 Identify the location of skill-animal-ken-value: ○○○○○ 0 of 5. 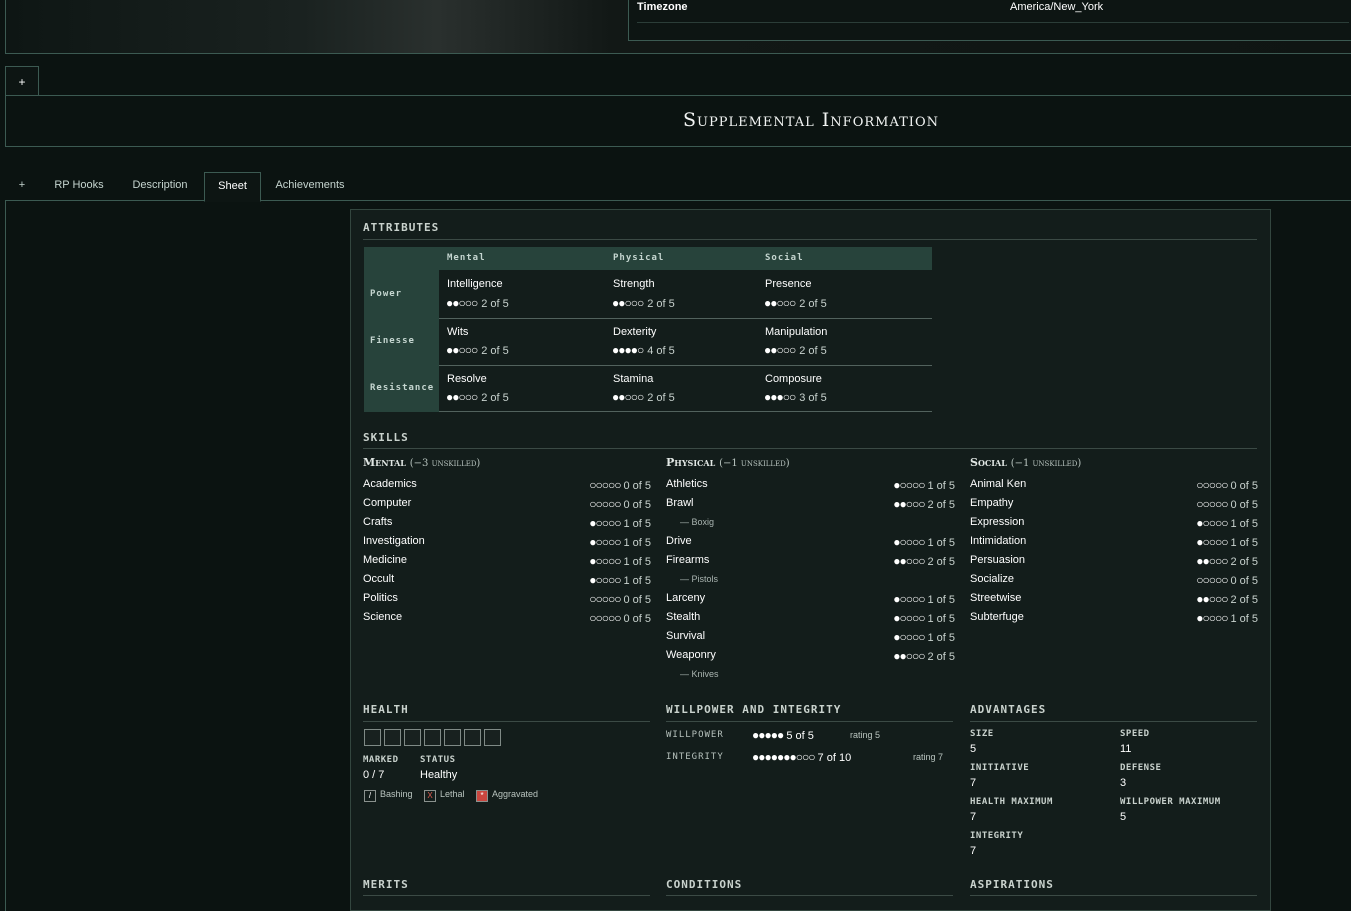
(1227, 485).